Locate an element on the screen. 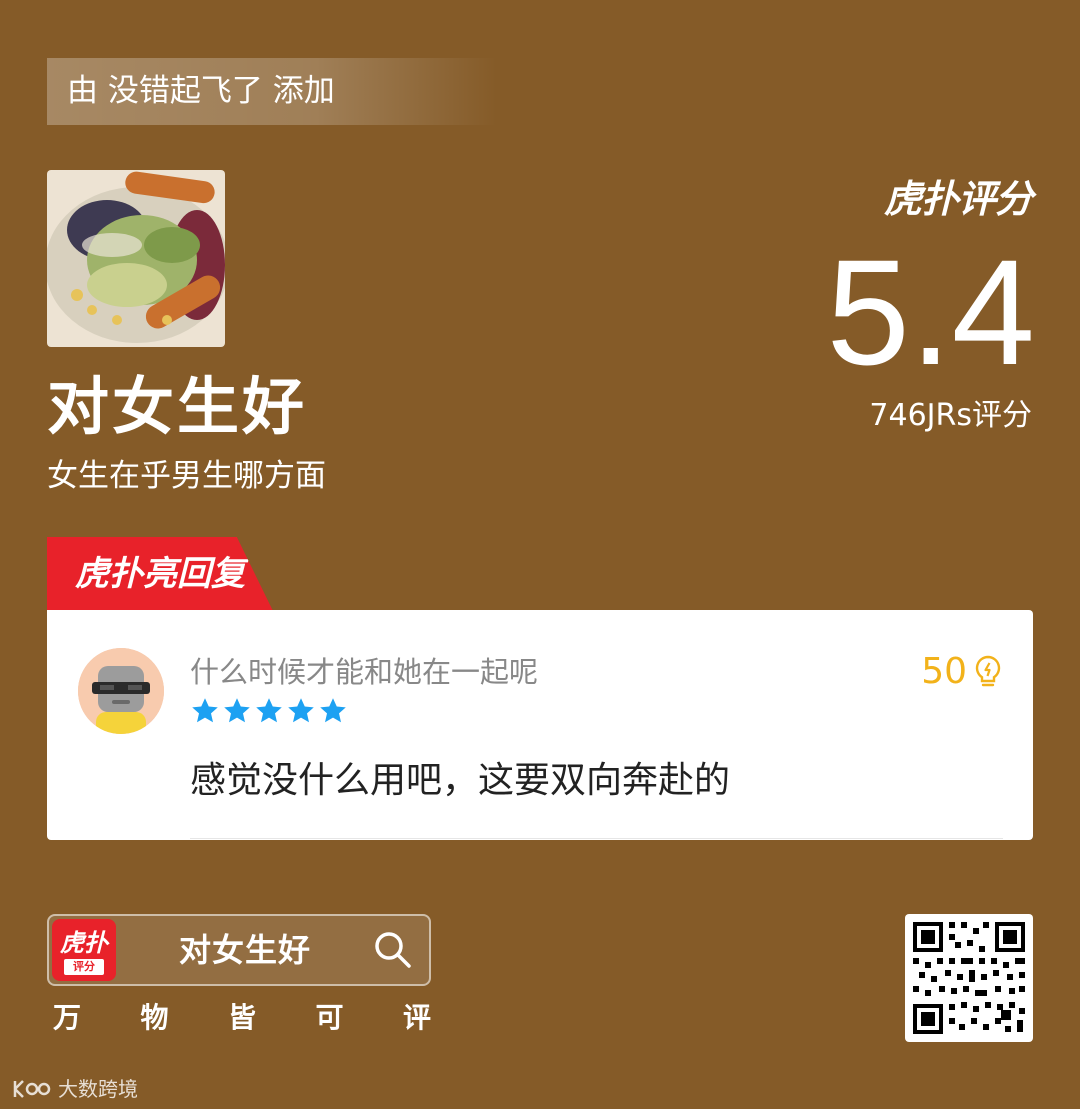  slogan-char: 可 is located at coordinates (329, 1017).